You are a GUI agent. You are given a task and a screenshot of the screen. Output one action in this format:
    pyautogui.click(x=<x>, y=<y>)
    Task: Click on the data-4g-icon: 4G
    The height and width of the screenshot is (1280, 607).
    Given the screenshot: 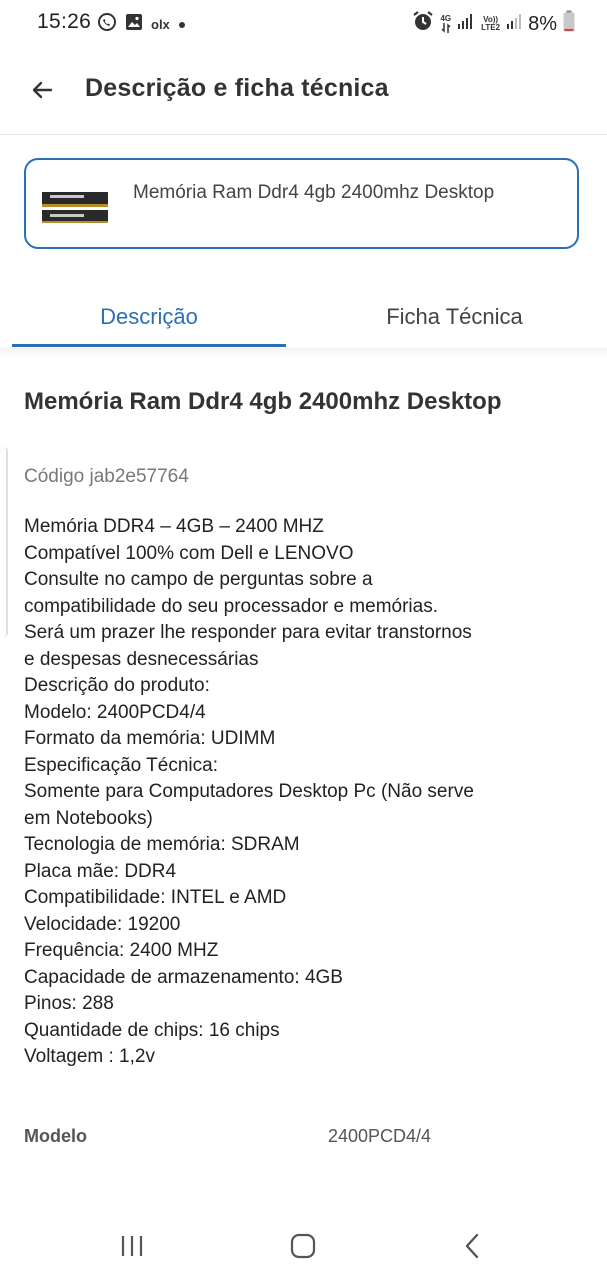 What is the action you would take?
    pyautogui.click(x=445, y=24)
    